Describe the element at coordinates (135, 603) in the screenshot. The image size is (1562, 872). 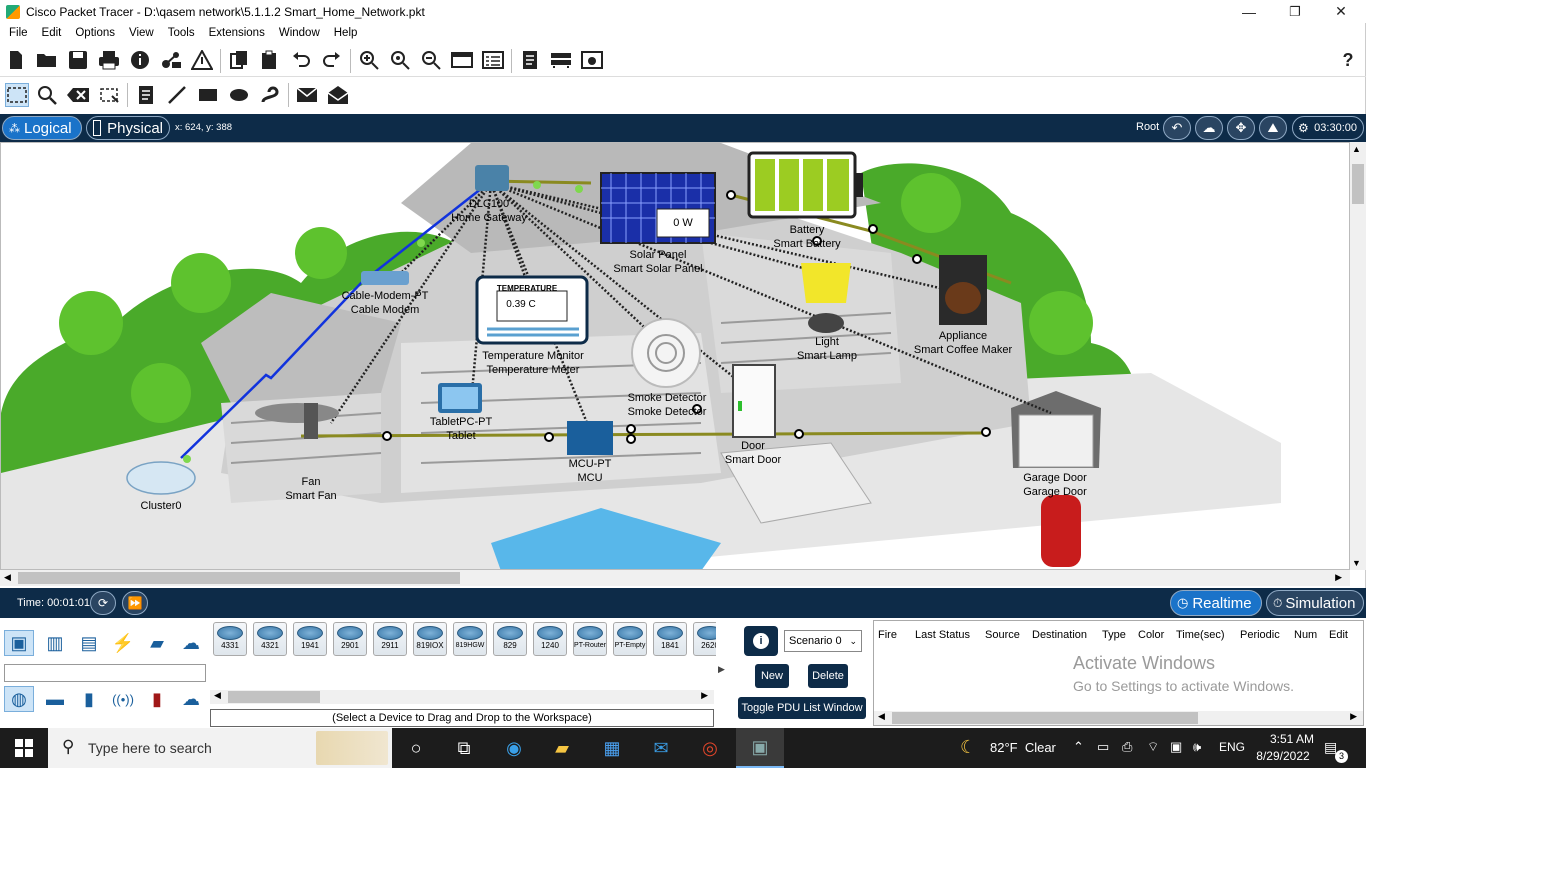
I see `fast-forward-icon: ⏩` at that location.